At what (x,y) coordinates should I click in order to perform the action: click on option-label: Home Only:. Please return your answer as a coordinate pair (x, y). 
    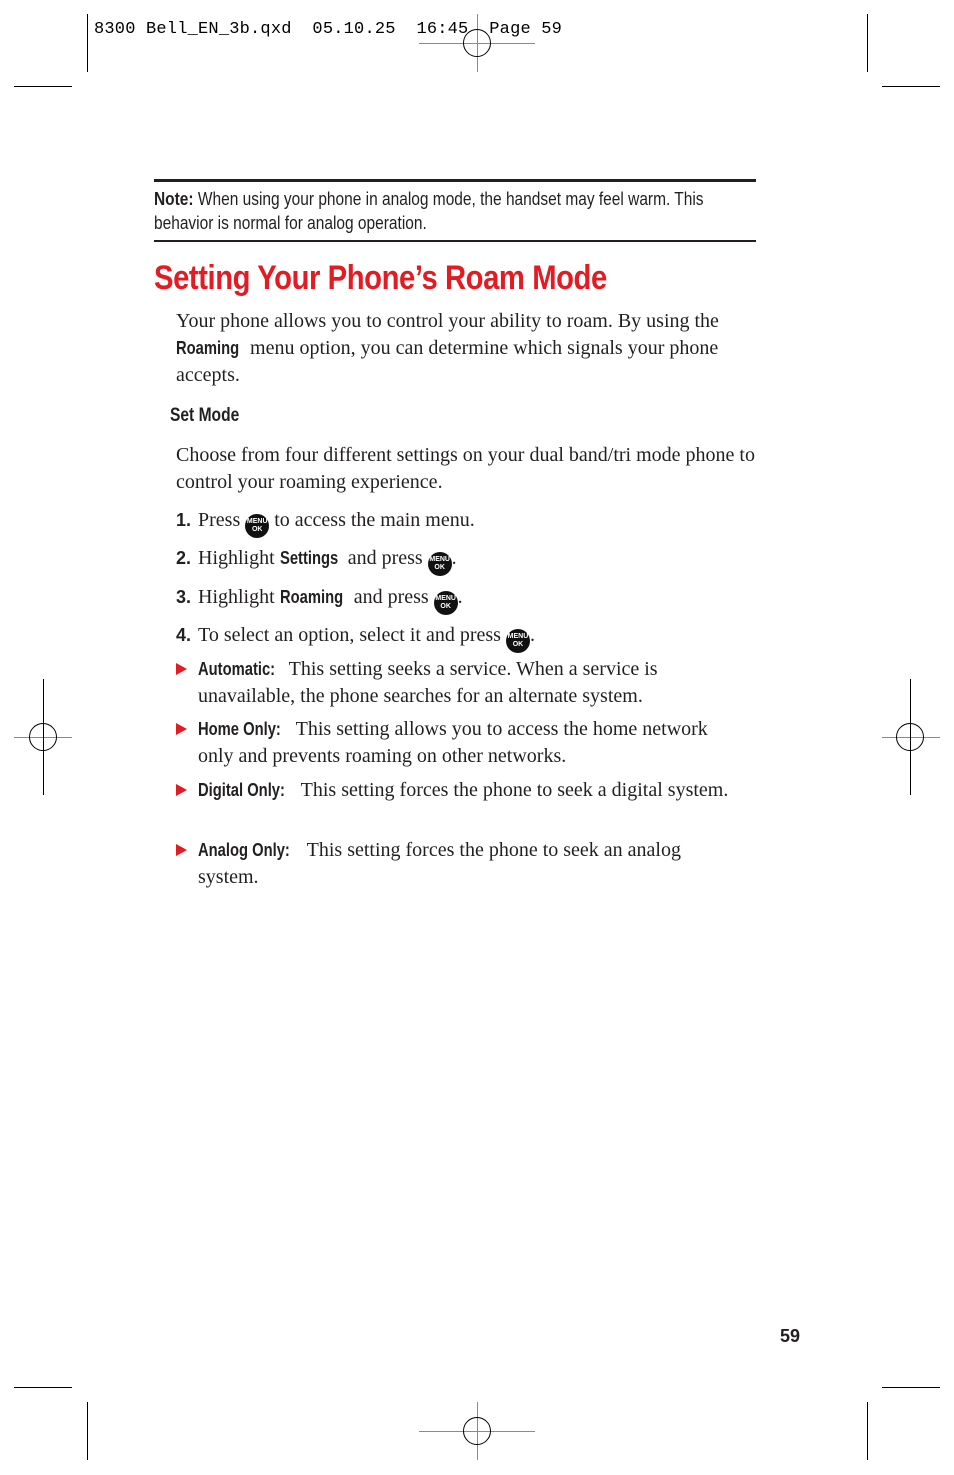
    Looking at the image, I should click on (239, 729).